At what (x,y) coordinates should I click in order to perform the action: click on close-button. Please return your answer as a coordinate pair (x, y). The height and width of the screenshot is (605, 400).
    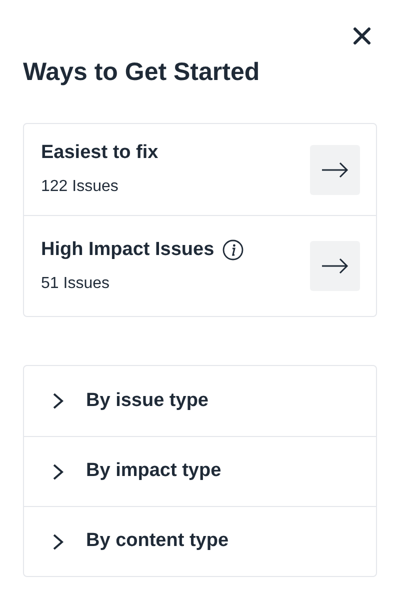
    Looking at the image, I should click on (362, 36).